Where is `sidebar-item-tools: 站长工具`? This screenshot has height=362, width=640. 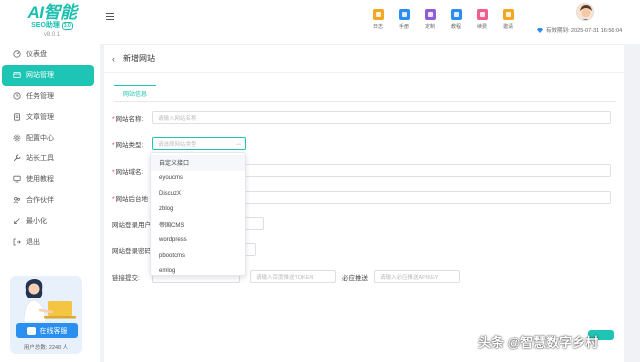 sidebar-item-tools: 站长工具 is located at coordinates (50, 158).